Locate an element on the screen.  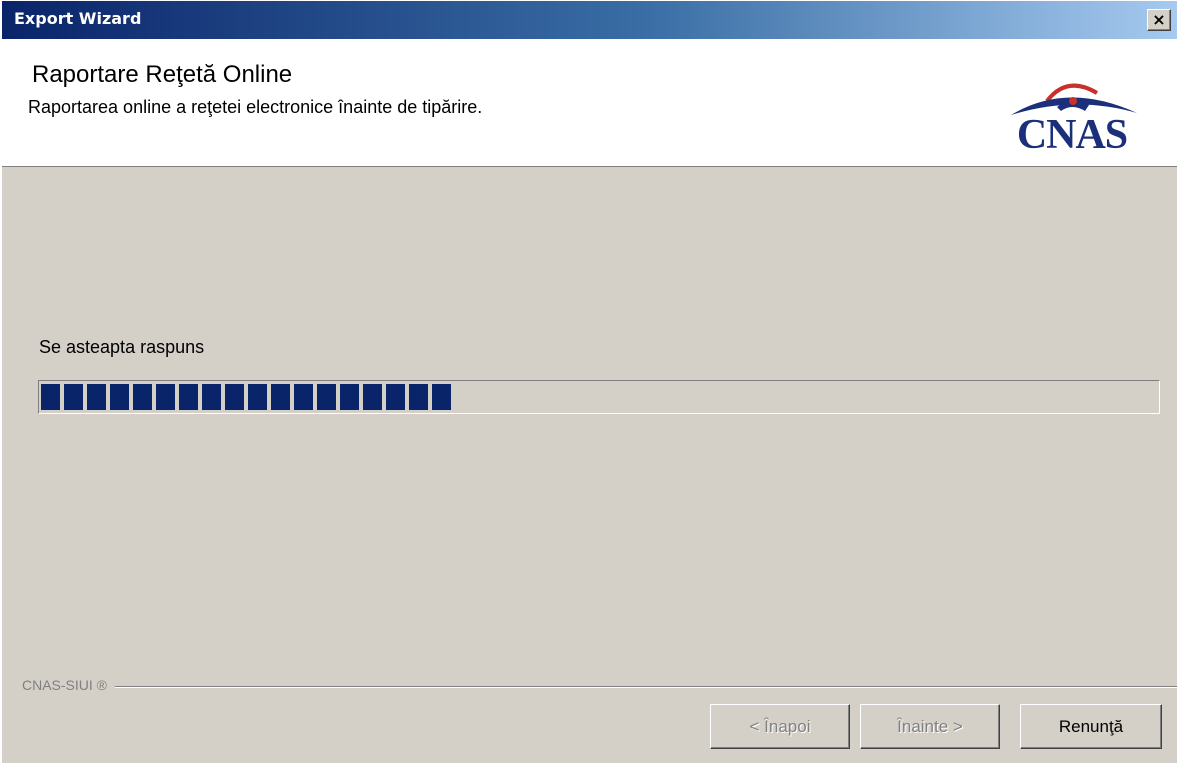
progress-fill is located at coordinates (246, 397).